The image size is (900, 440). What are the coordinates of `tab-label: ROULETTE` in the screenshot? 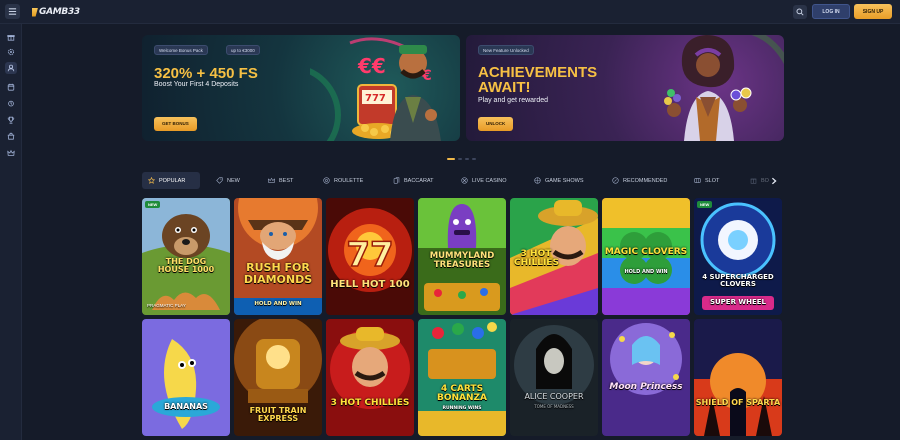 It's located at (349, 180).